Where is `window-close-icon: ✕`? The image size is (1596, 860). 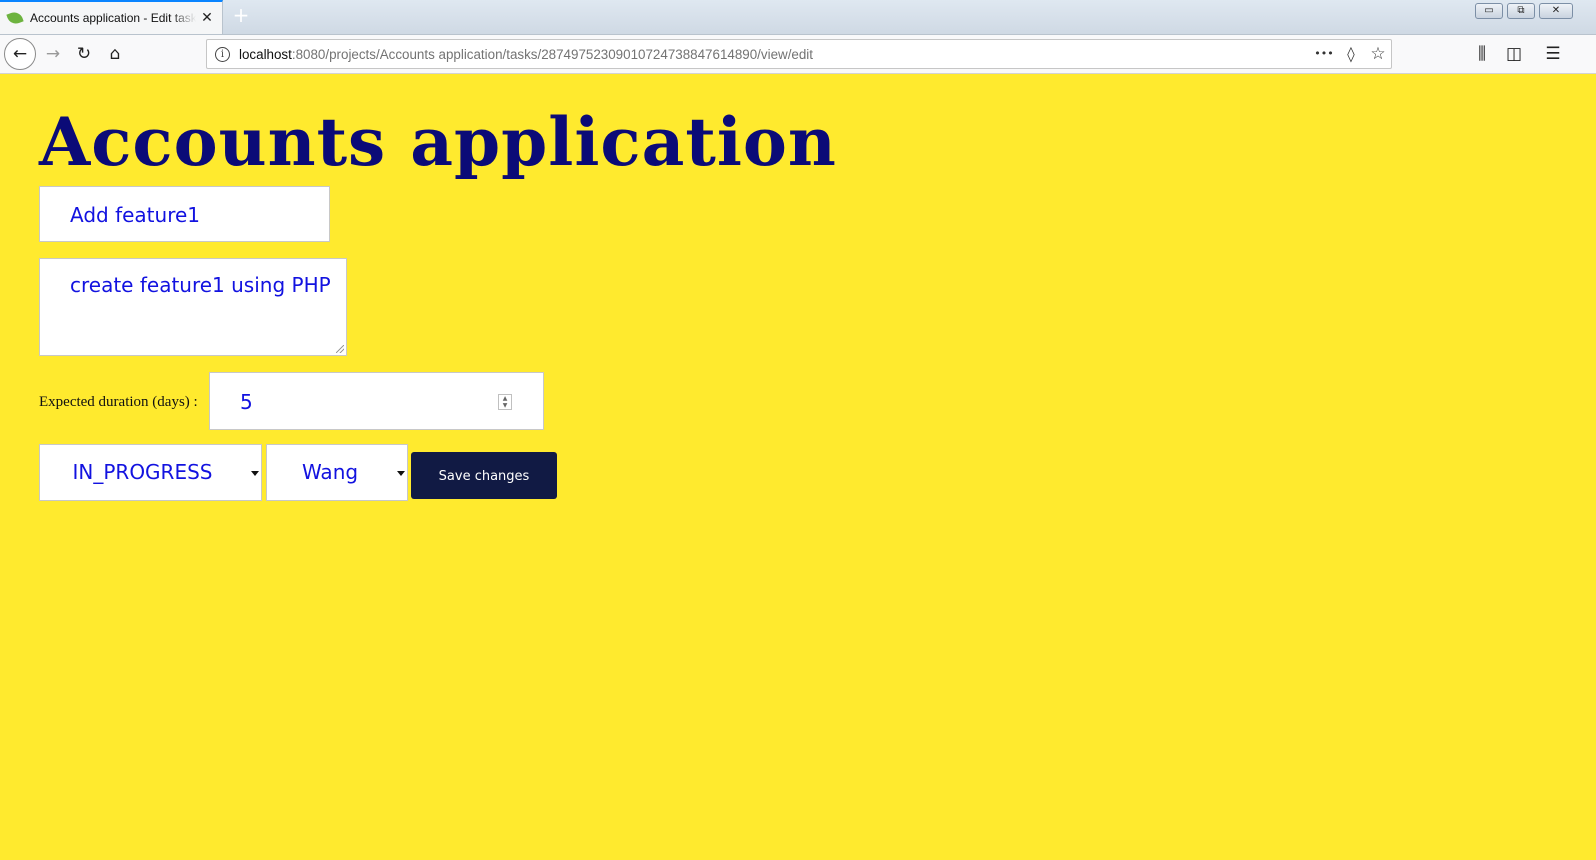 window-close-icon: ✕ is located at coordinates (1556, 10).